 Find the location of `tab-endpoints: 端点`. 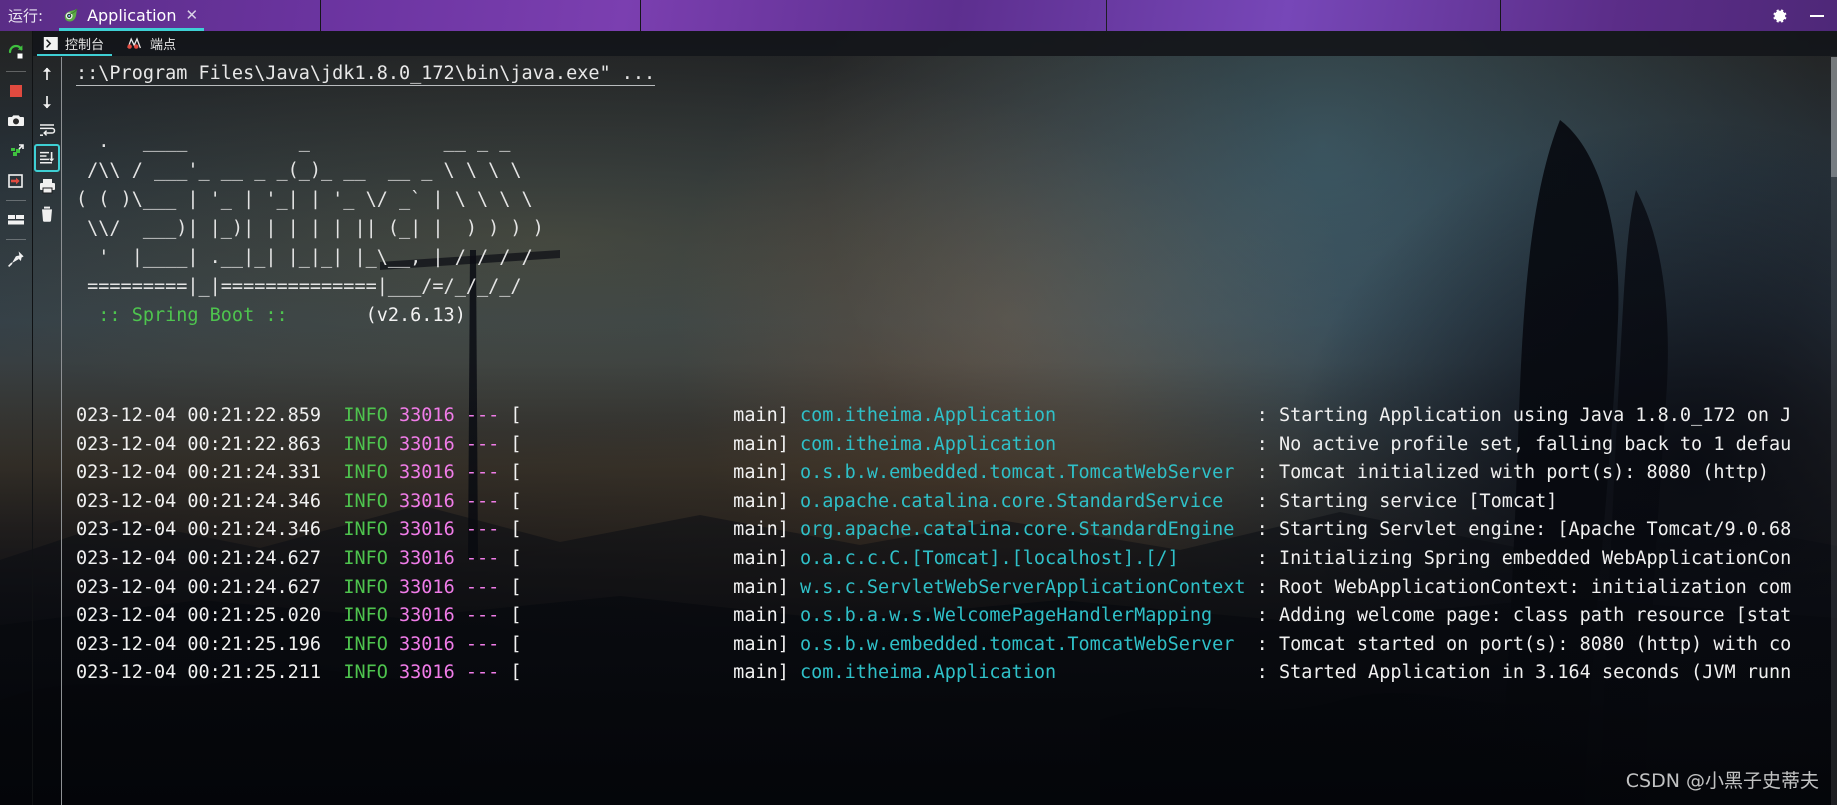

tab-endpoints: 端点 is located at coordinates (152, 43).